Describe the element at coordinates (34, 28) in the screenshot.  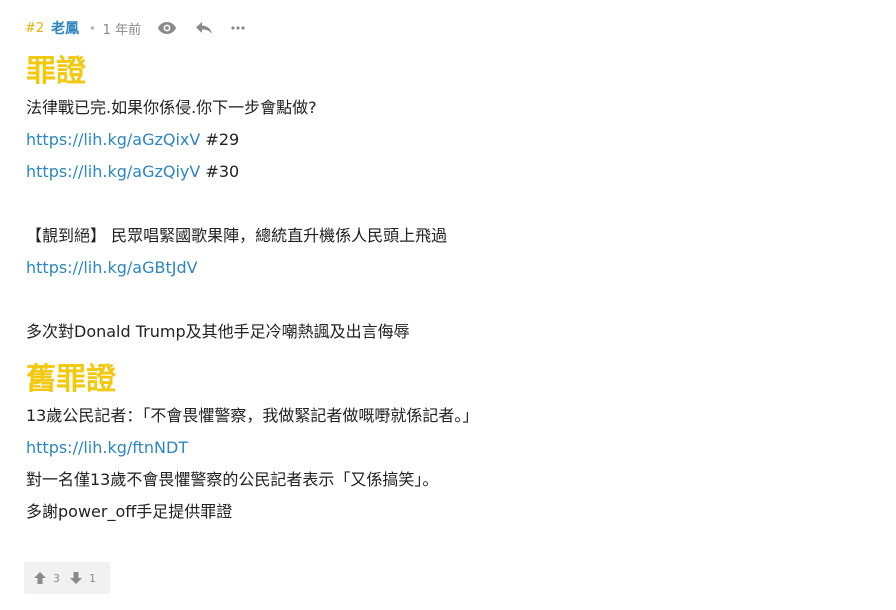
I see `post-number: #2` at that location.